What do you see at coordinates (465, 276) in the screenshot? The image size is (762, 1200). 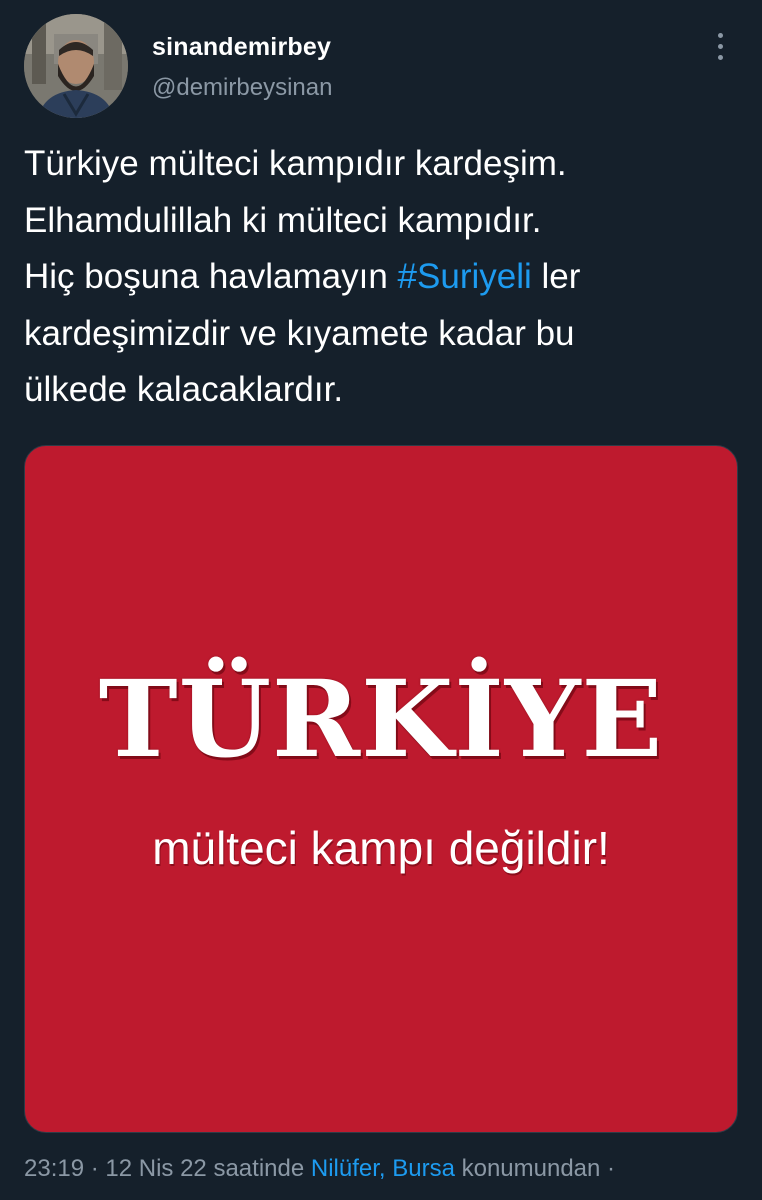 I see `hashtag-link: #Suriyeli` at bounding box center [465, 276].